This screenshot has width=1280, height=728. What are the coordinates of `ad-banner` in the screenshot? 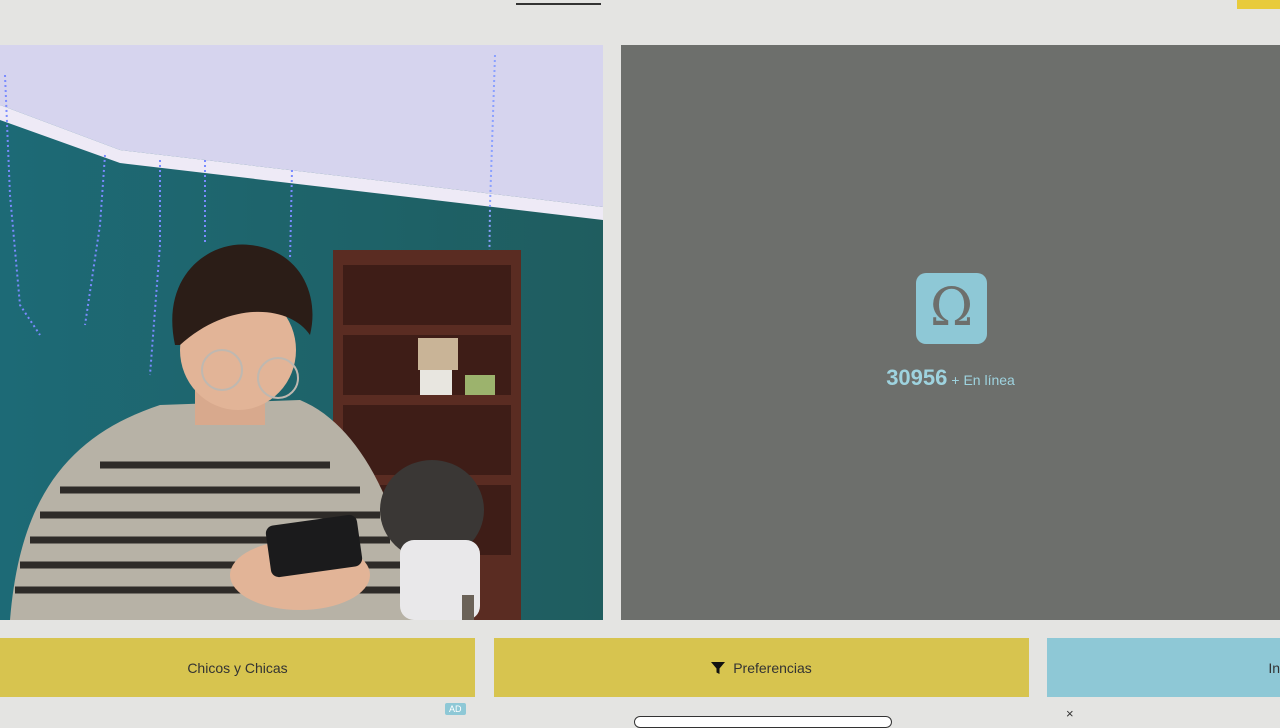 It's located at (763, 722).